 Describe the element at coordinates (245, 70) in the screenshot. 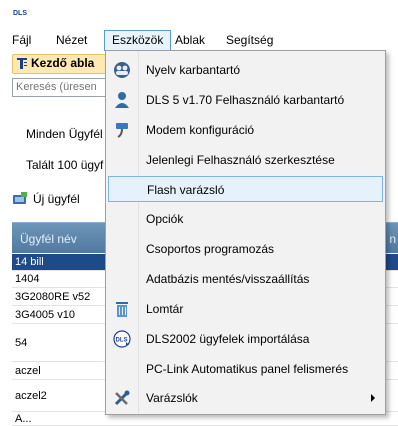

I see `menu-item-language-maintenance: Nyelv karbantartó` at that location.